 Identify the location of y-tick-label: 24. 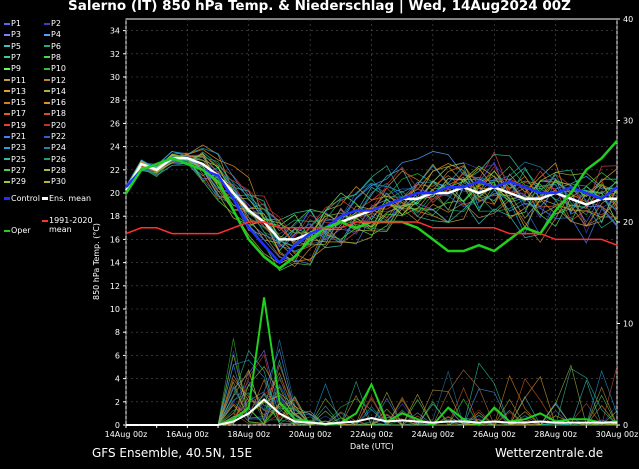
(115, 147).